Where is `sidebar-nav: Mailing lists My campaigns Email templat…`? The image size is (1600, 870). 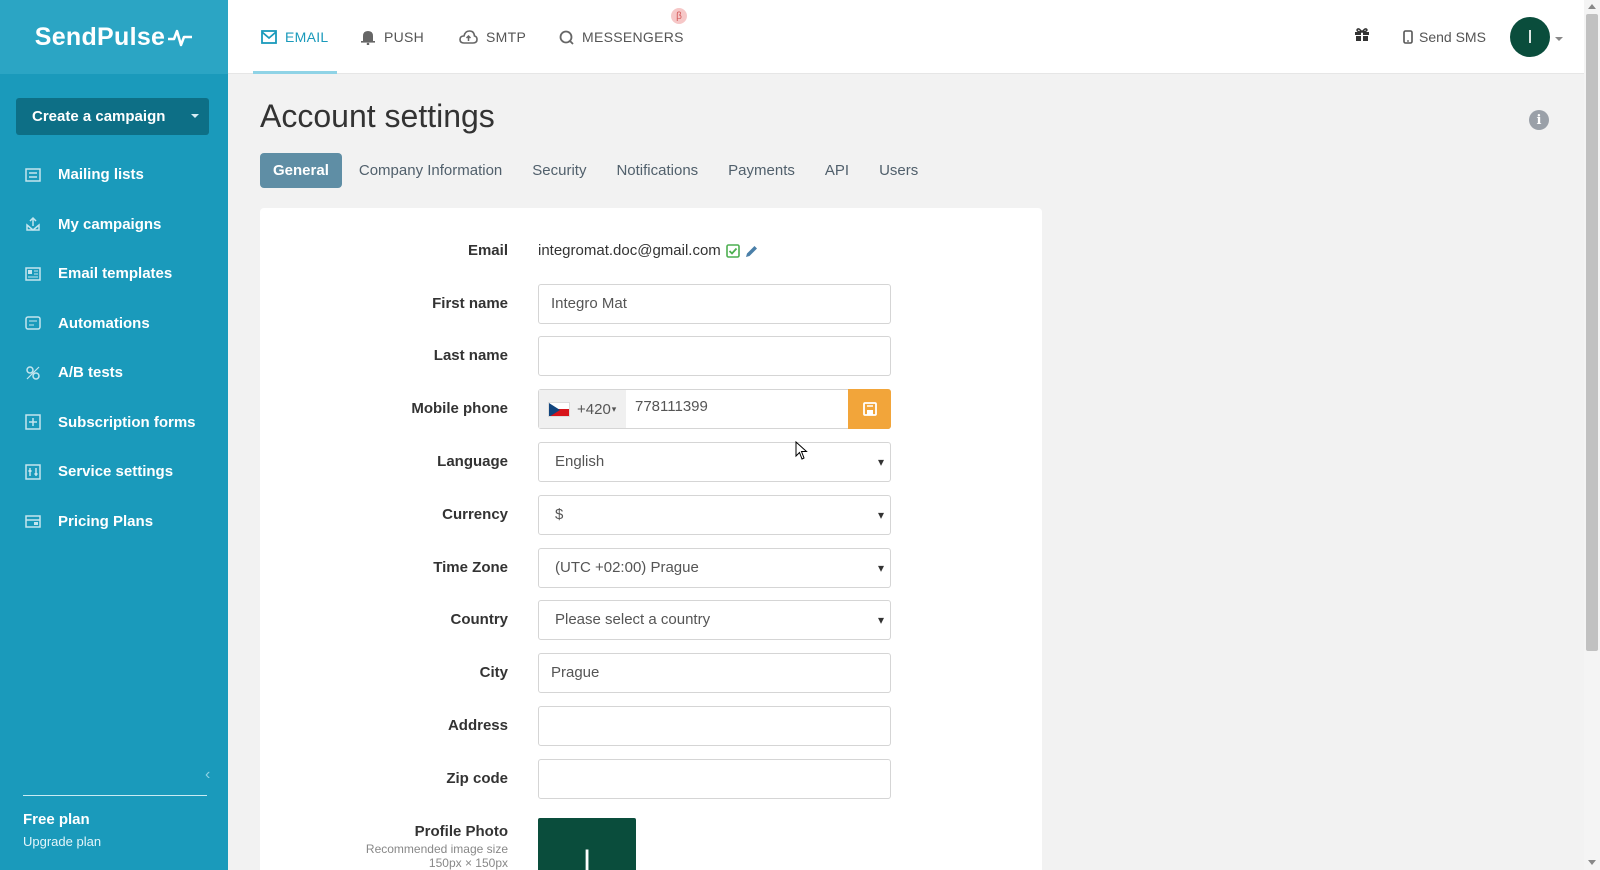
sidebar-nav: Mailing lists My campaigns Email templat… is located at coordinates (114, 348).